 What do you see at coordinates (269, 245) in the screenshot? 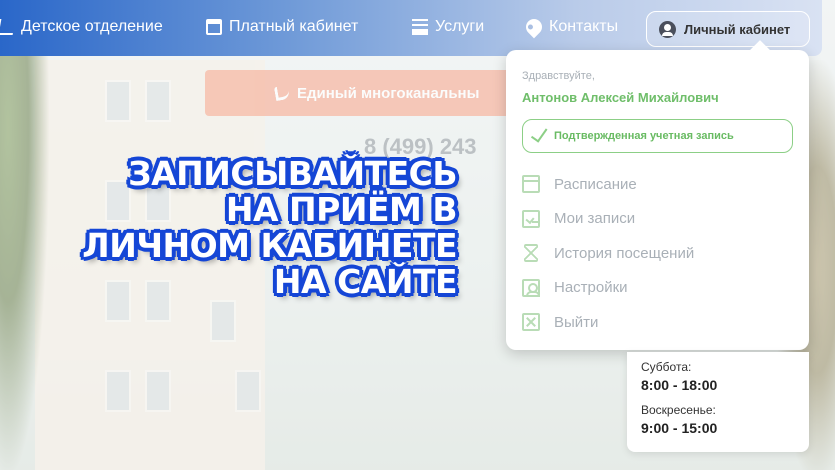
I see `headline-line: личном кабинете` at bounding box center [269, 245].